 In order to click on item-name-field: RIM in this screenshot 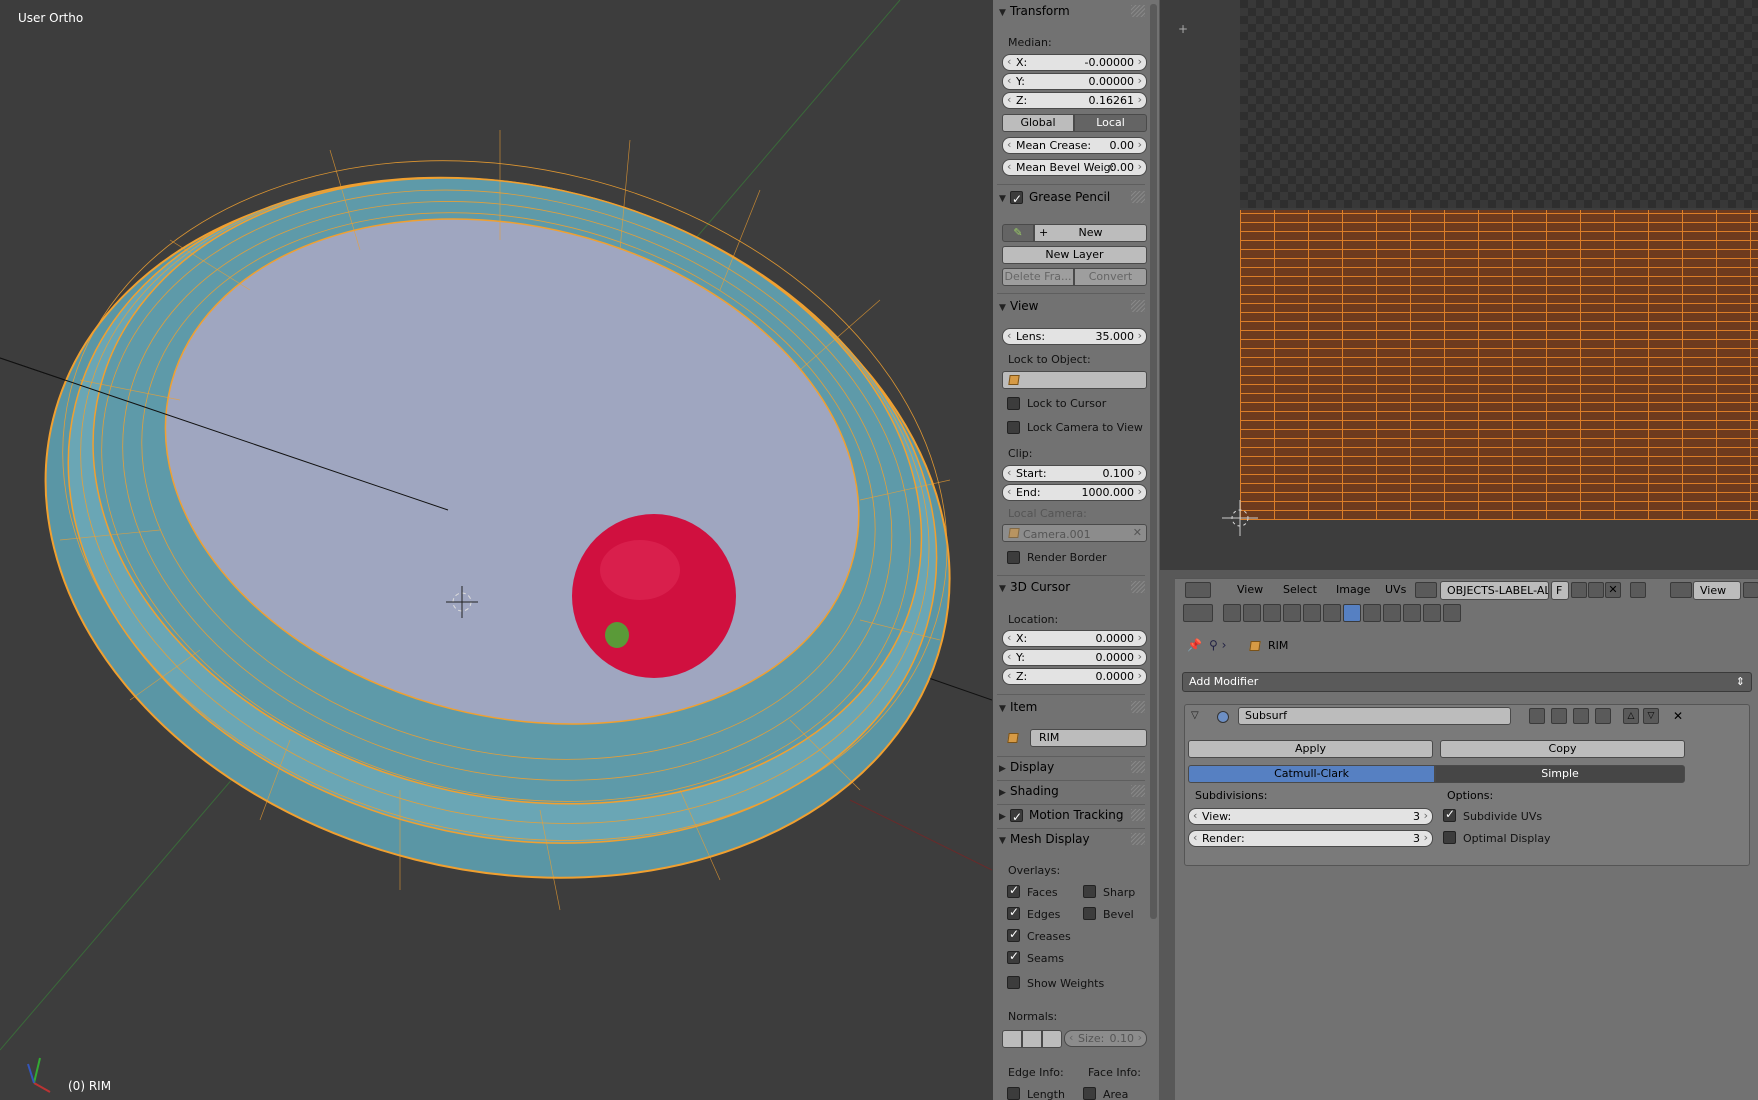, I will do `click(1088, 738)`.